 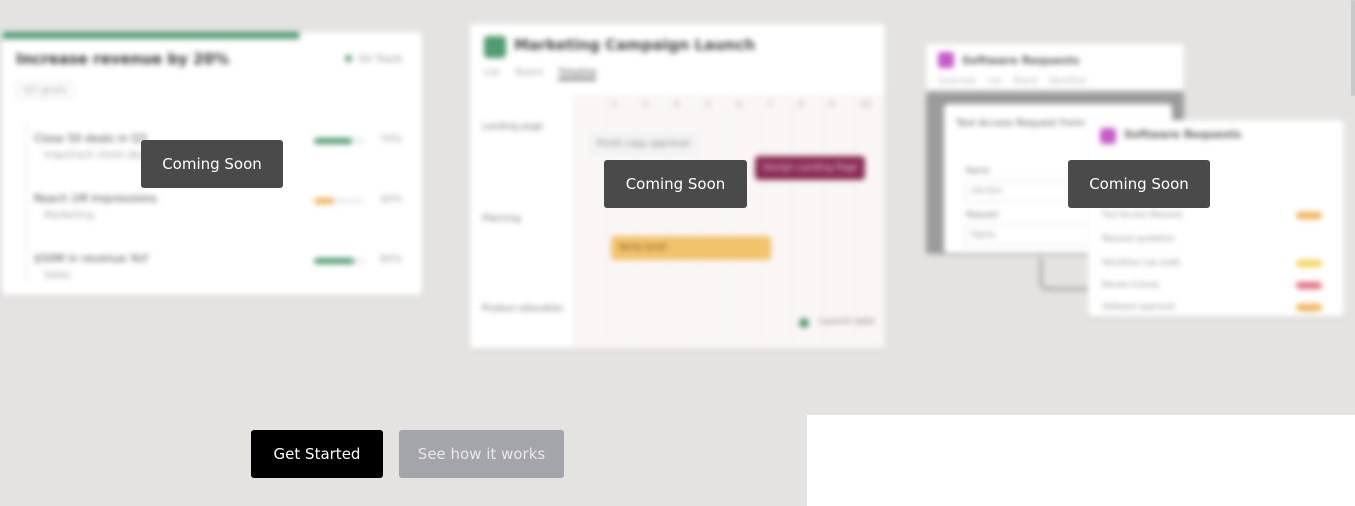 I want to click on goal-row-name: Close 50 deals in Q3, so click(x=90, y=138).